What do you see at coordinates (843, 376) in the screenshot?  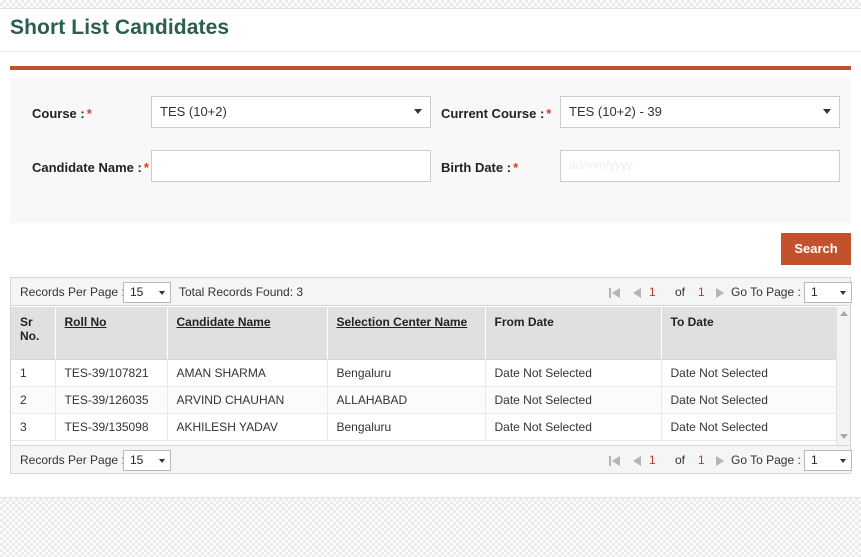 I see `table-vertical-scrollbar` at bounding box center [843, 376].